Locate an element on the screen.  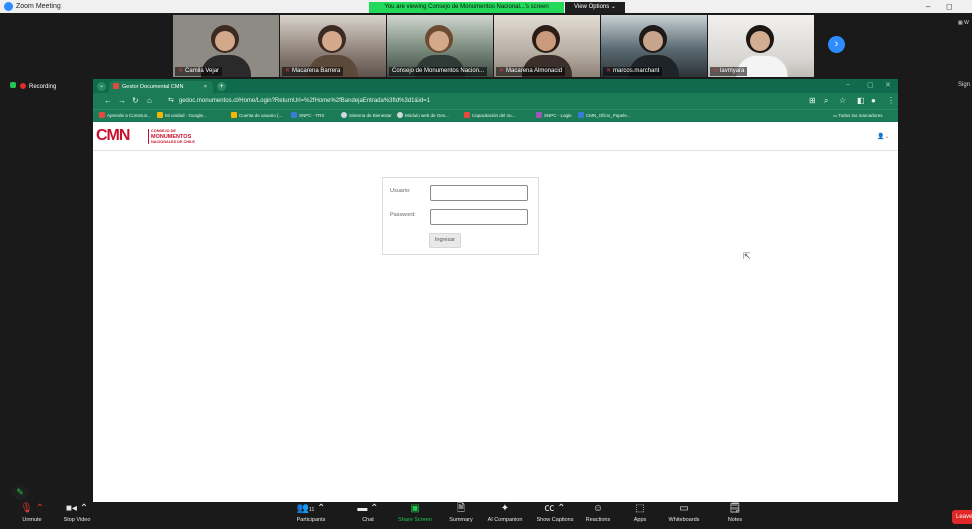
participants-button: 👥11 ⌃ Participants is located at coordinates (311, 513).